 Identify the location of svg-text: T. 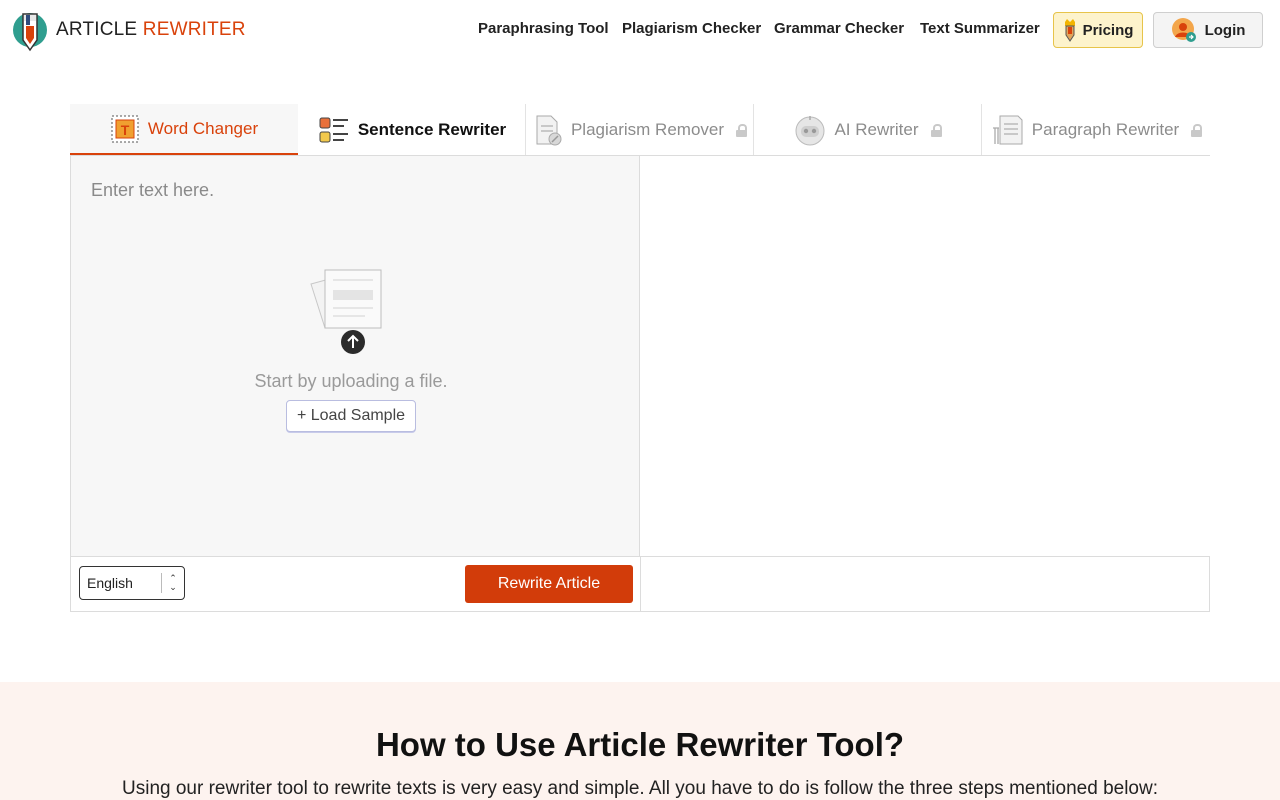
(125, 130).